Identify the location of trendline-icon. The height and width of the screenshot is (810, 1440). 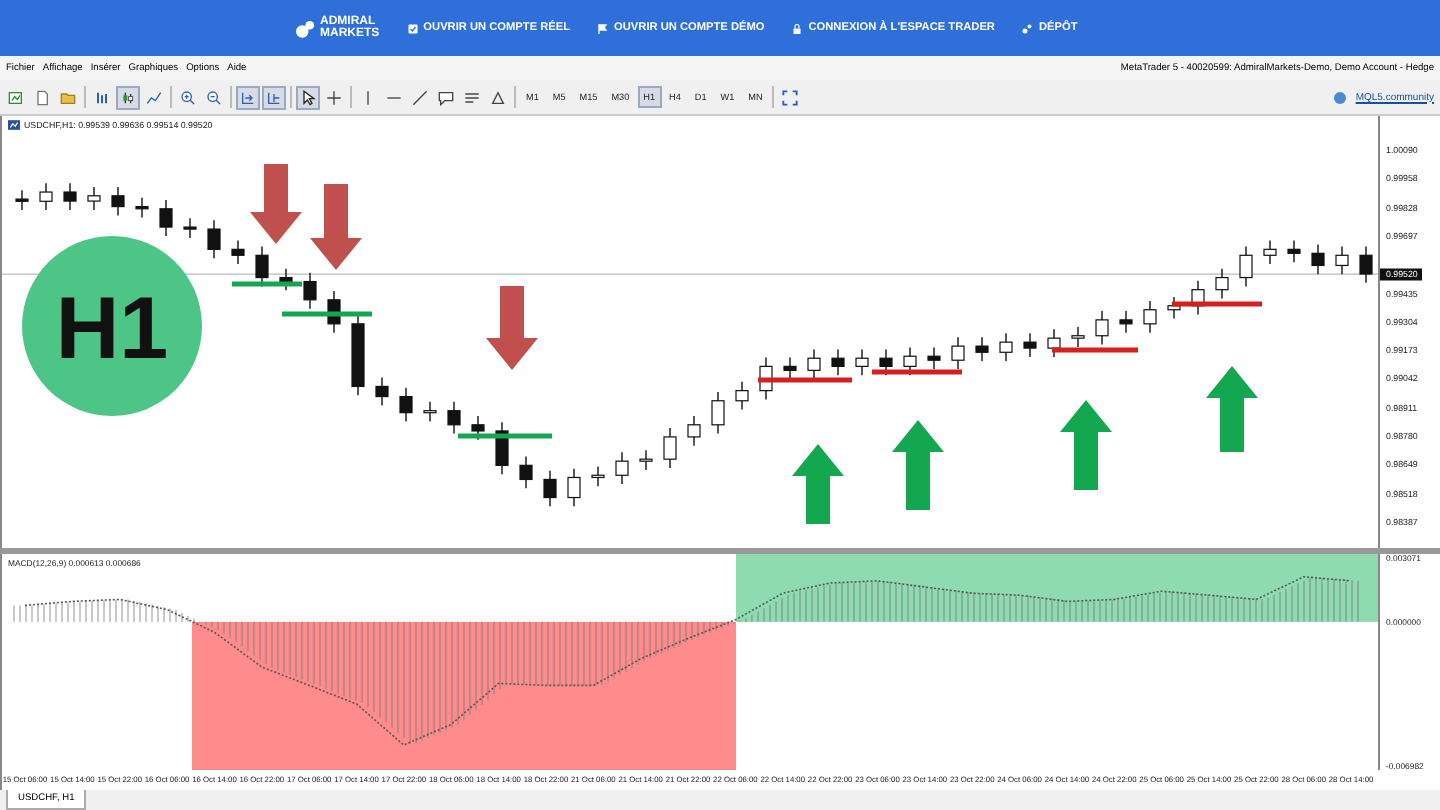
(420, 97).